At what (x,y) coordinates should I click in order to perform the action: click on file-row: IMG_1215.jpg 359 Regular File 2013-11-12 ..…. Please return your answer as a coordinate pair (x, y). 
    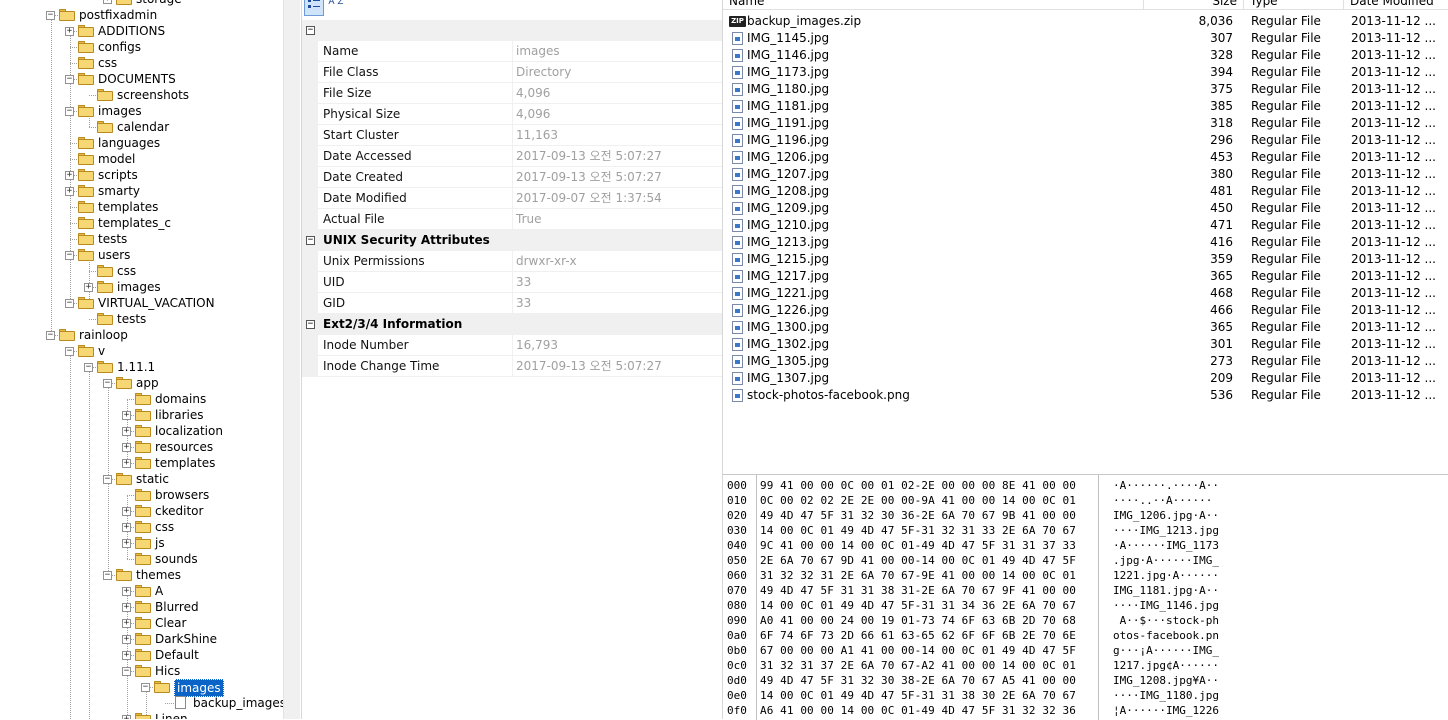
    Looking at the image, I should click on (1085, 259).